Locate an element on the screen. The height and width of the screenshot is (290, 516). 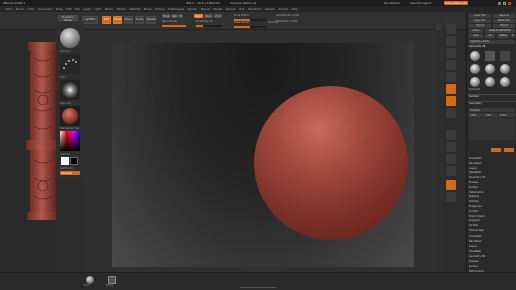
polyf-icon is located at coordinates (451, 185).